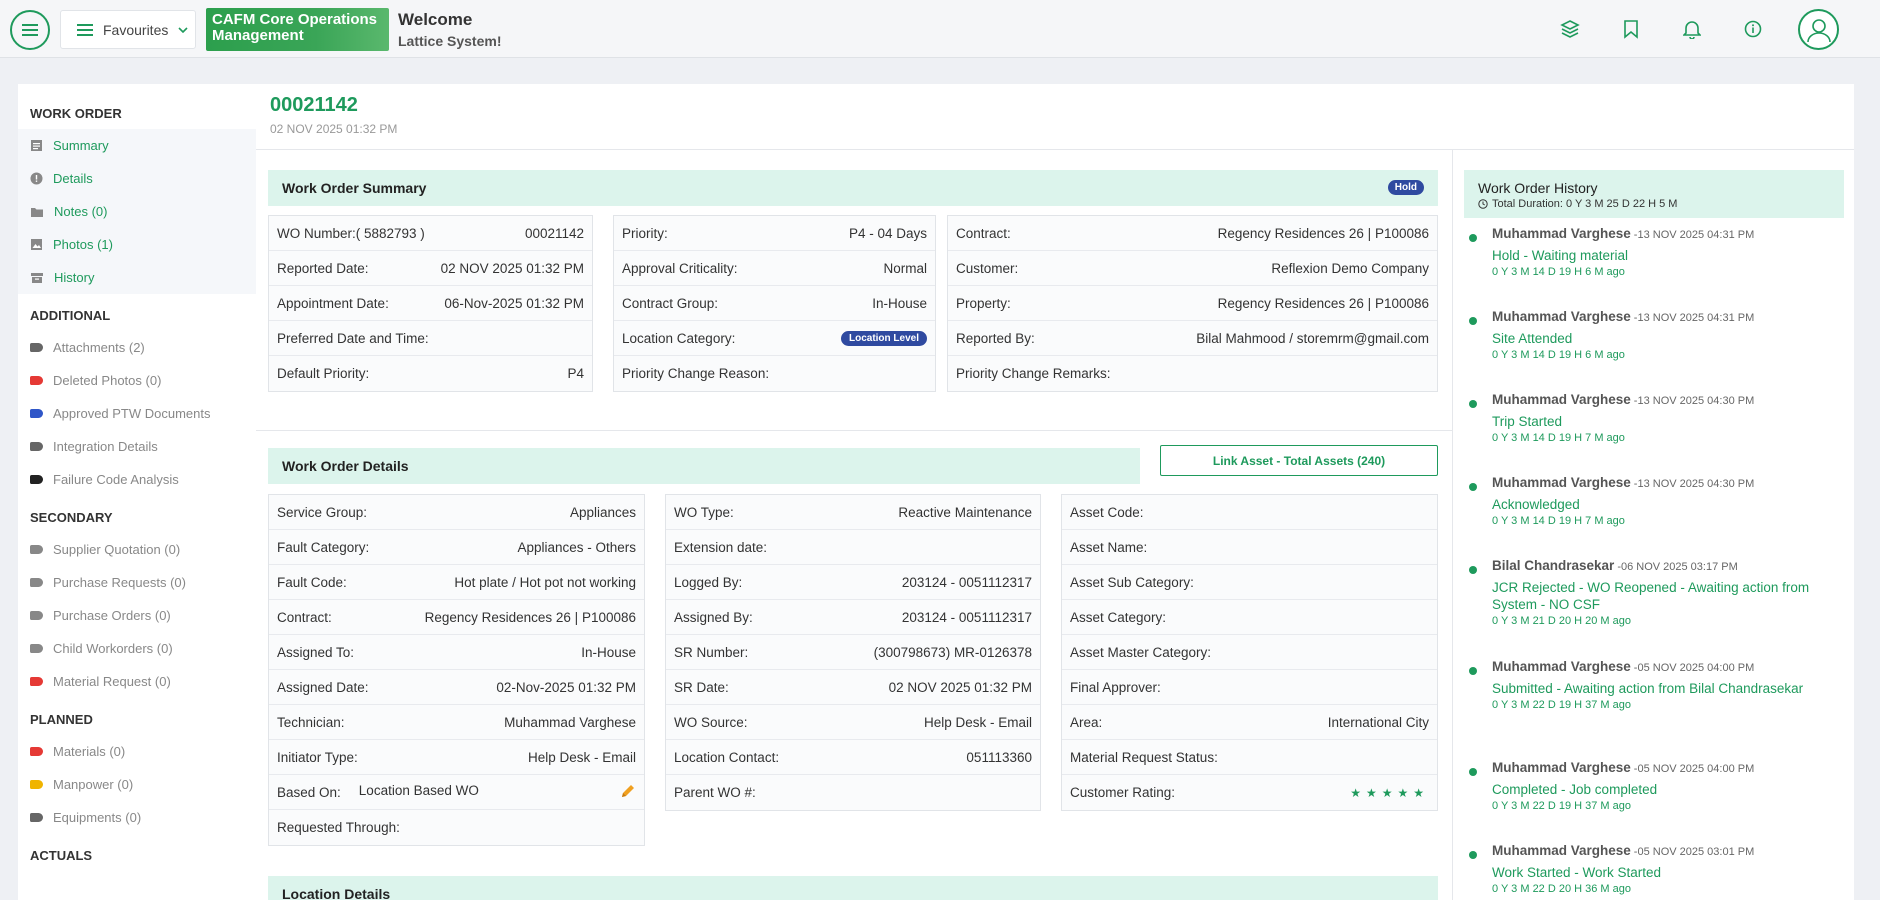 The image size is (1880, 900). Describe the element at coordinates (545, 582) in the screenshot. I see `field-value: Hot plate / Hot pot not working` at that location.